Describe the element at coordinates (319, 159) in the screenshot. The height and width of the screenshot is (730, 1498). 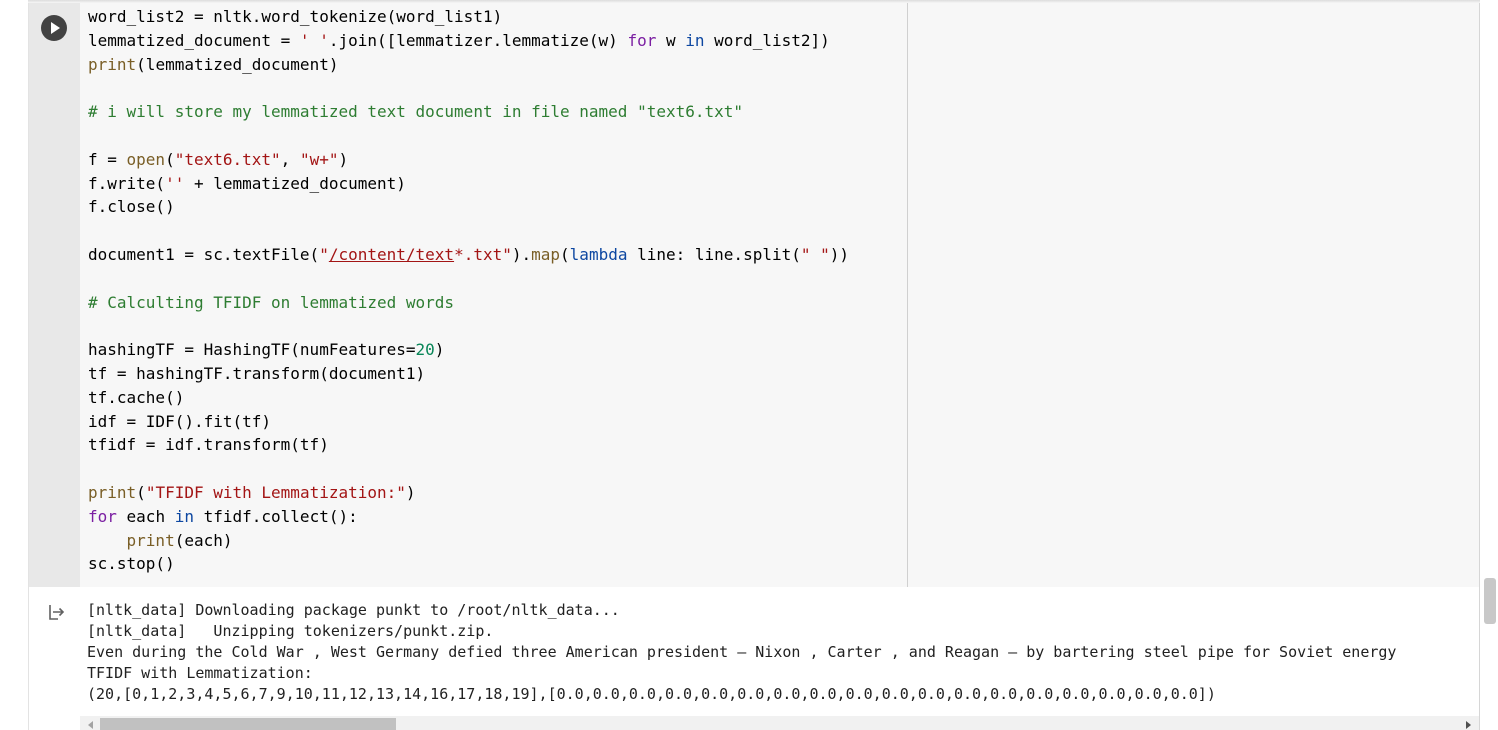
I see `string-token: "w+"` at that location.